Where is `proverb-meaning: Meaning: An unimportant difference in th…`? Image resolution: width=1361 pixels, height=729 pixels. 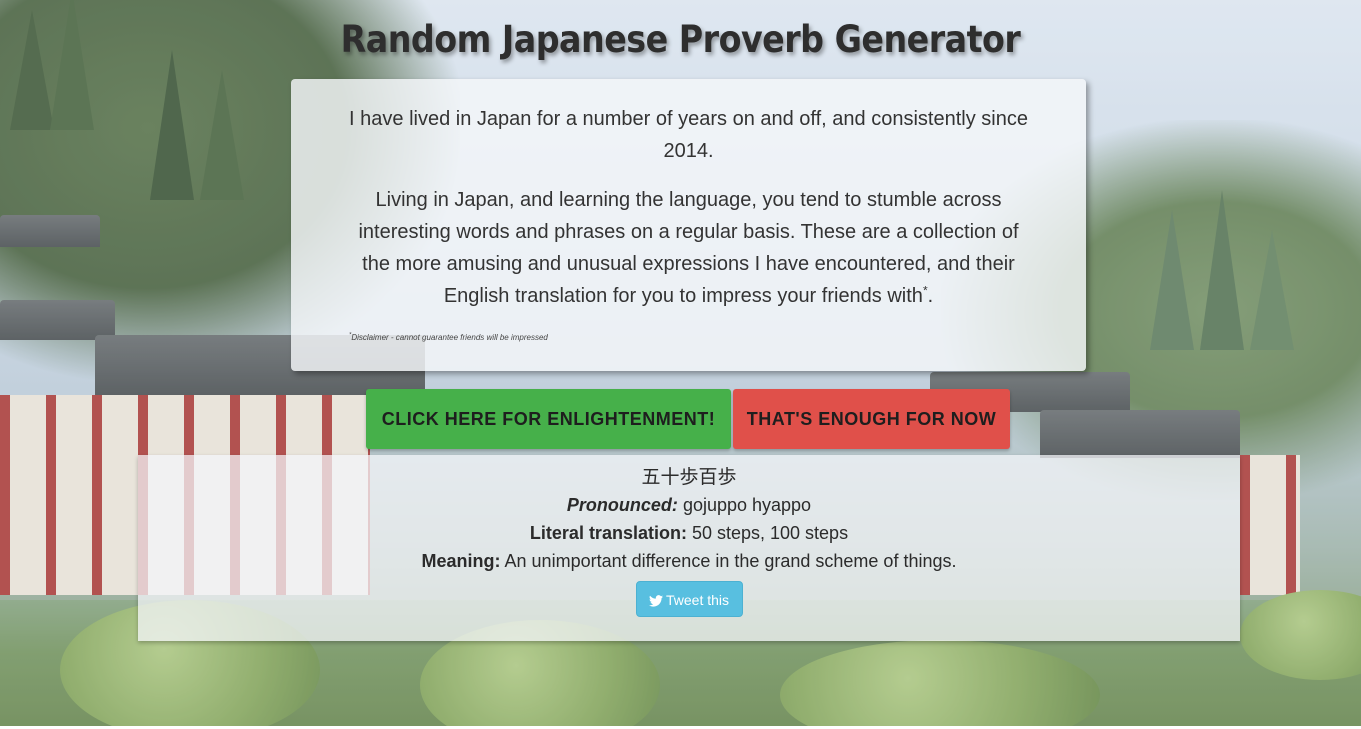 proverb-meaning: Meaning: An unimportant difference in th… is located at coordinates (689, 561).